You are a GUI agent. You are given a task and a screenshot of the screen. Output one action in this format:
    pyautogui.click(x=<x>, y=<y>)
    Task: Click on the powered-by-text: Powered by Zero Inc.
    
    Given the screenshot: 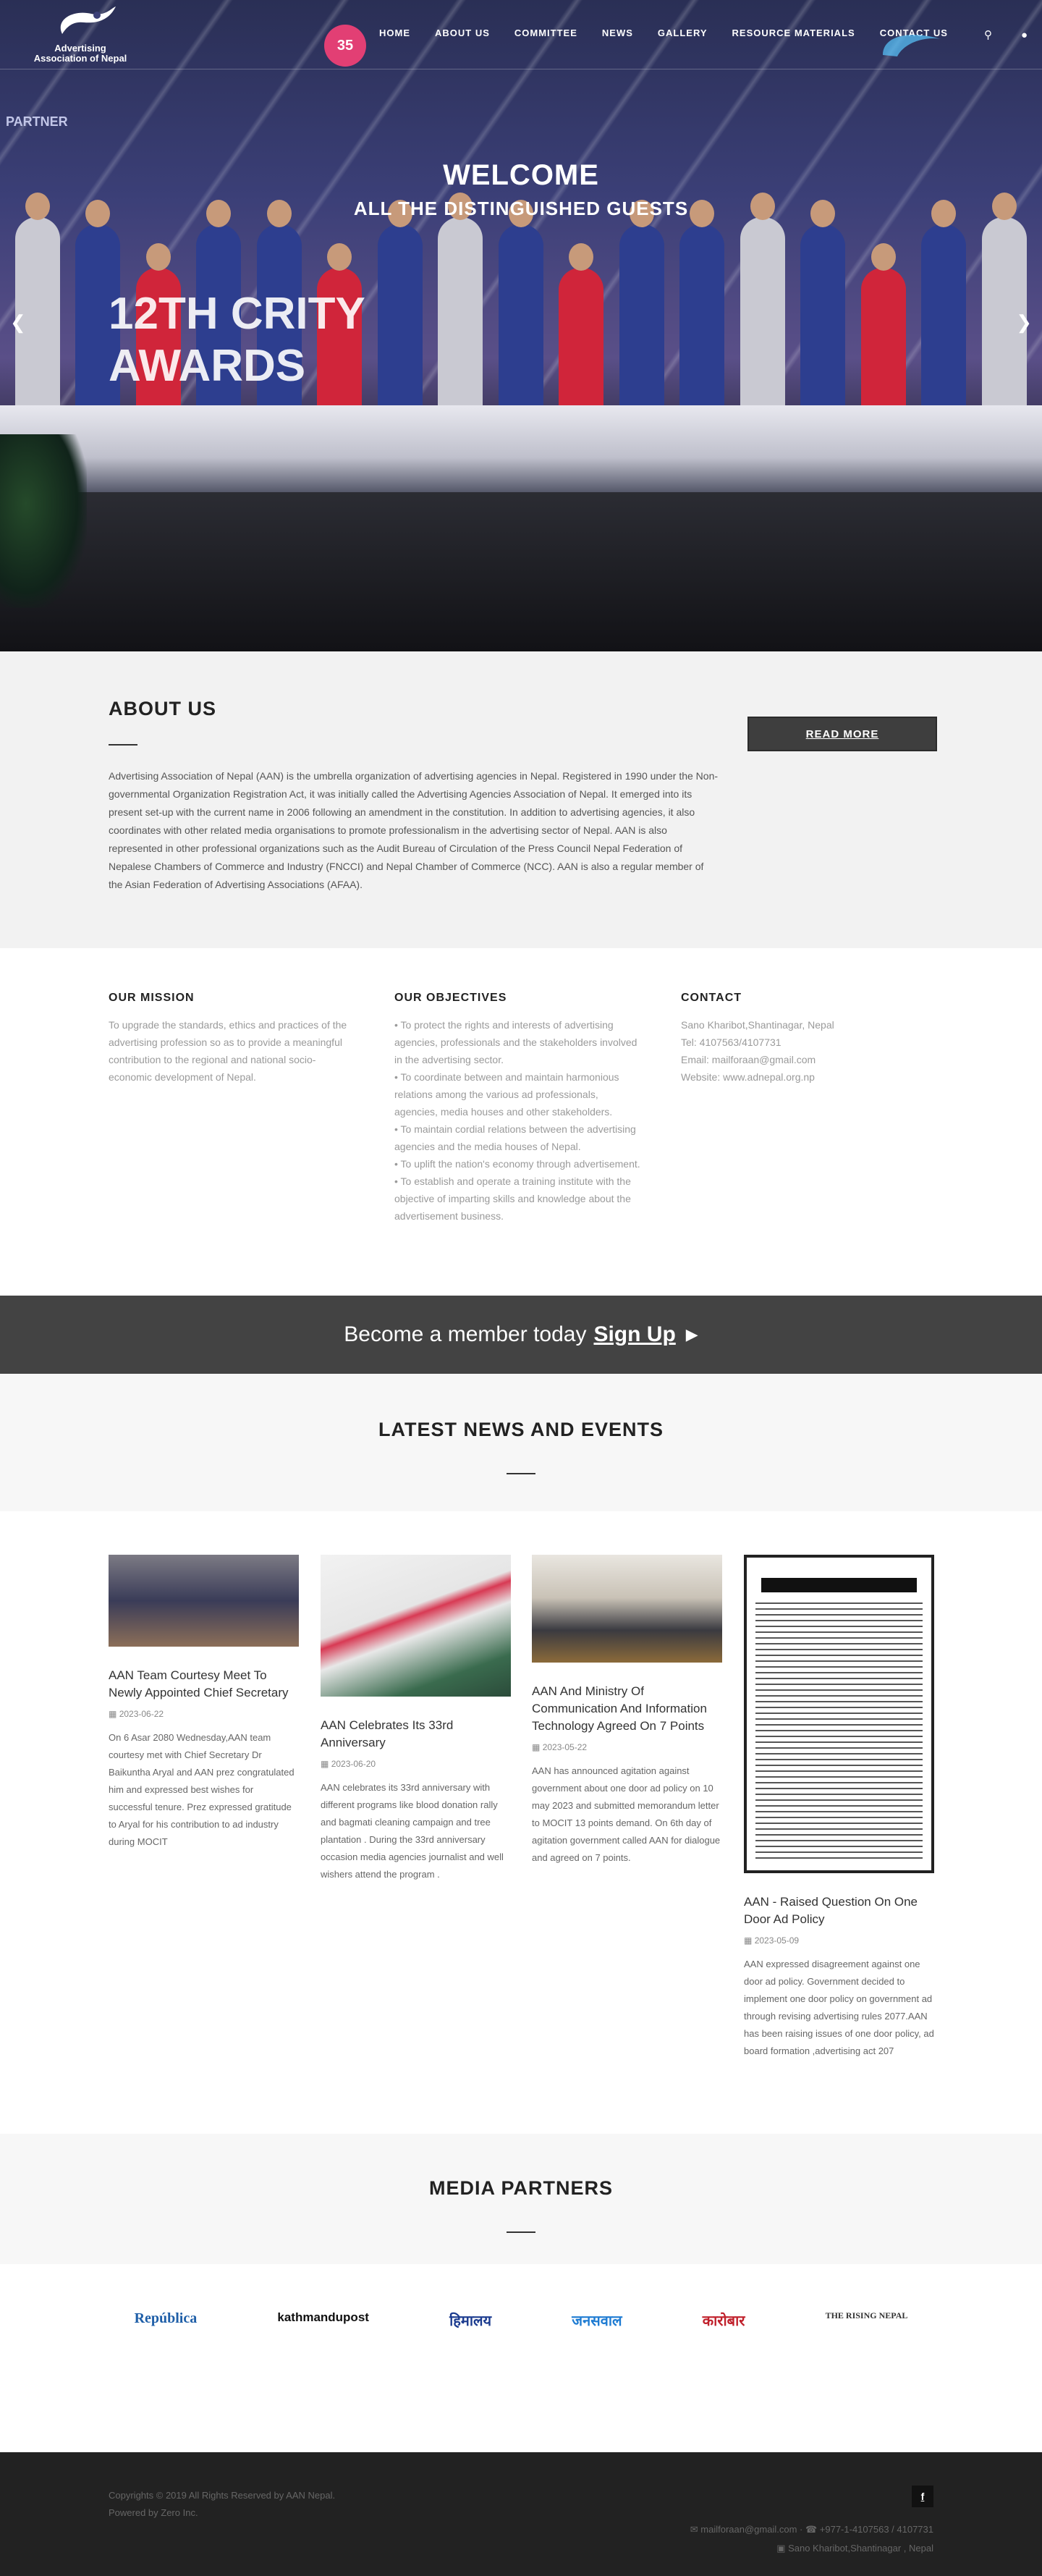 What is the action you would take?
    pyautogui.click(x=153, y=2512)
    